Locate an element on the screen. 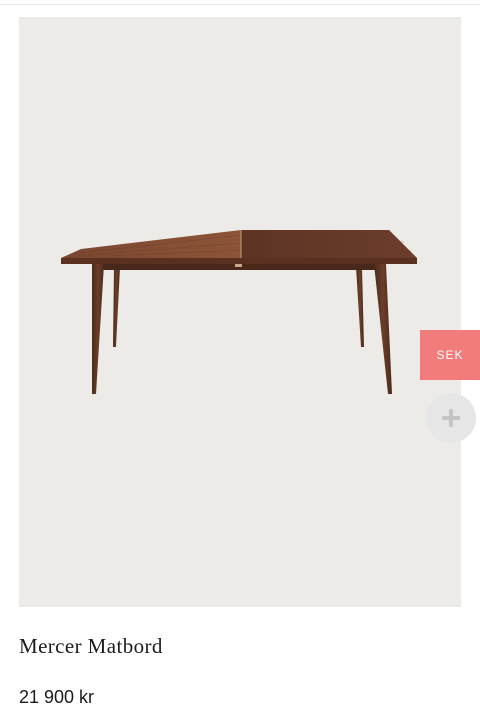  top-divider is located at coordinates (240, 4).